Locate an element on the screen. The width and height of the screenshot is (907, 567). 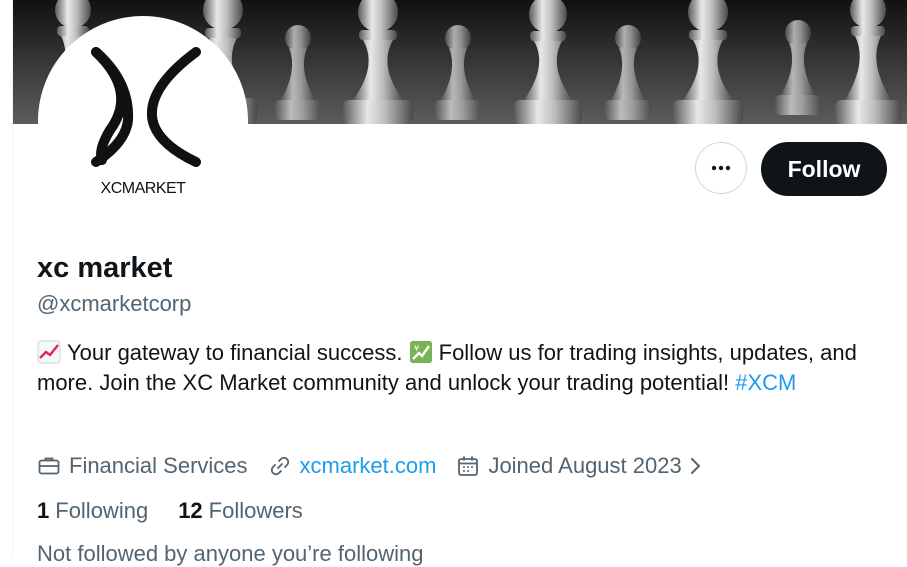
followers-count: 12 is located at coordinates (190, 510).